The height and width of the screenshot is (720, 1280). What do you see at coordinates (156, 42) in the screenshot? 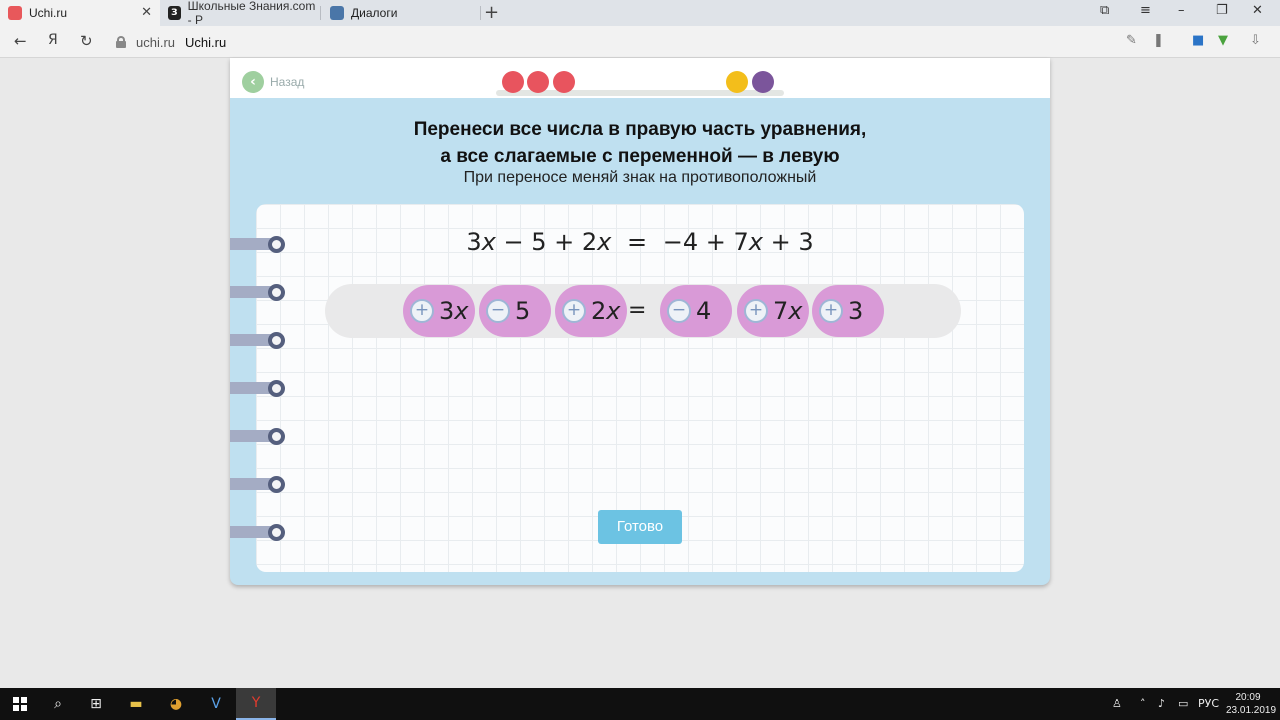
I see `url-domain: uchi.ru` at bounding box center [156, 42].